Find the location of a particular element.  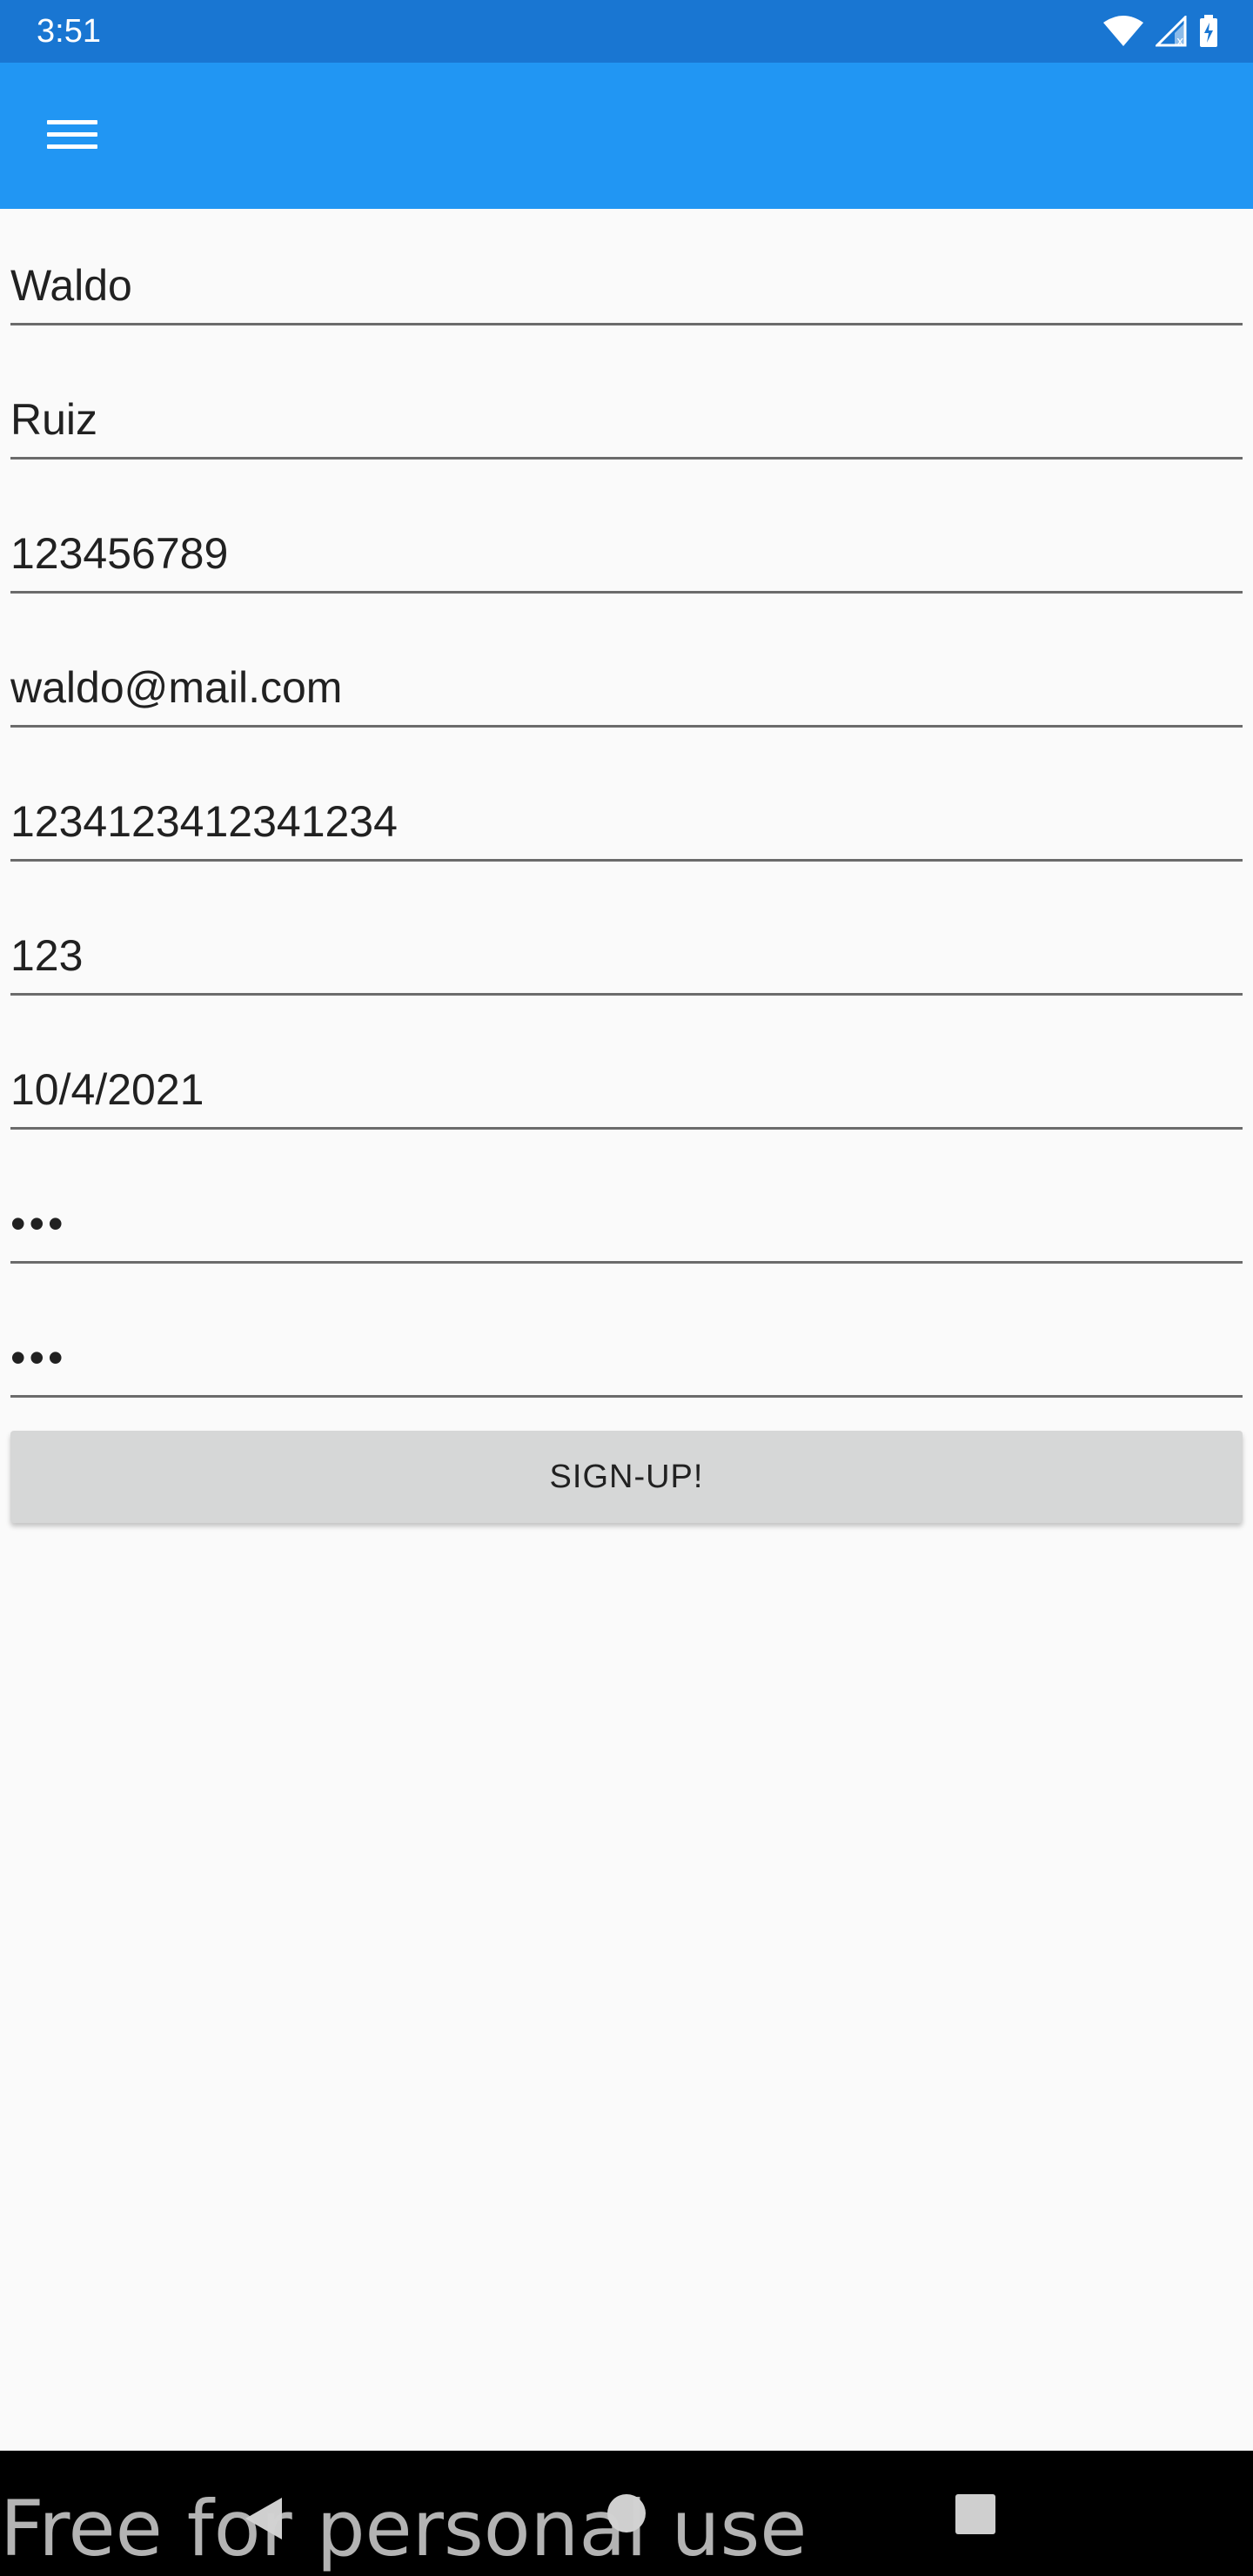

phone-input is located at coordinates (626, 543).